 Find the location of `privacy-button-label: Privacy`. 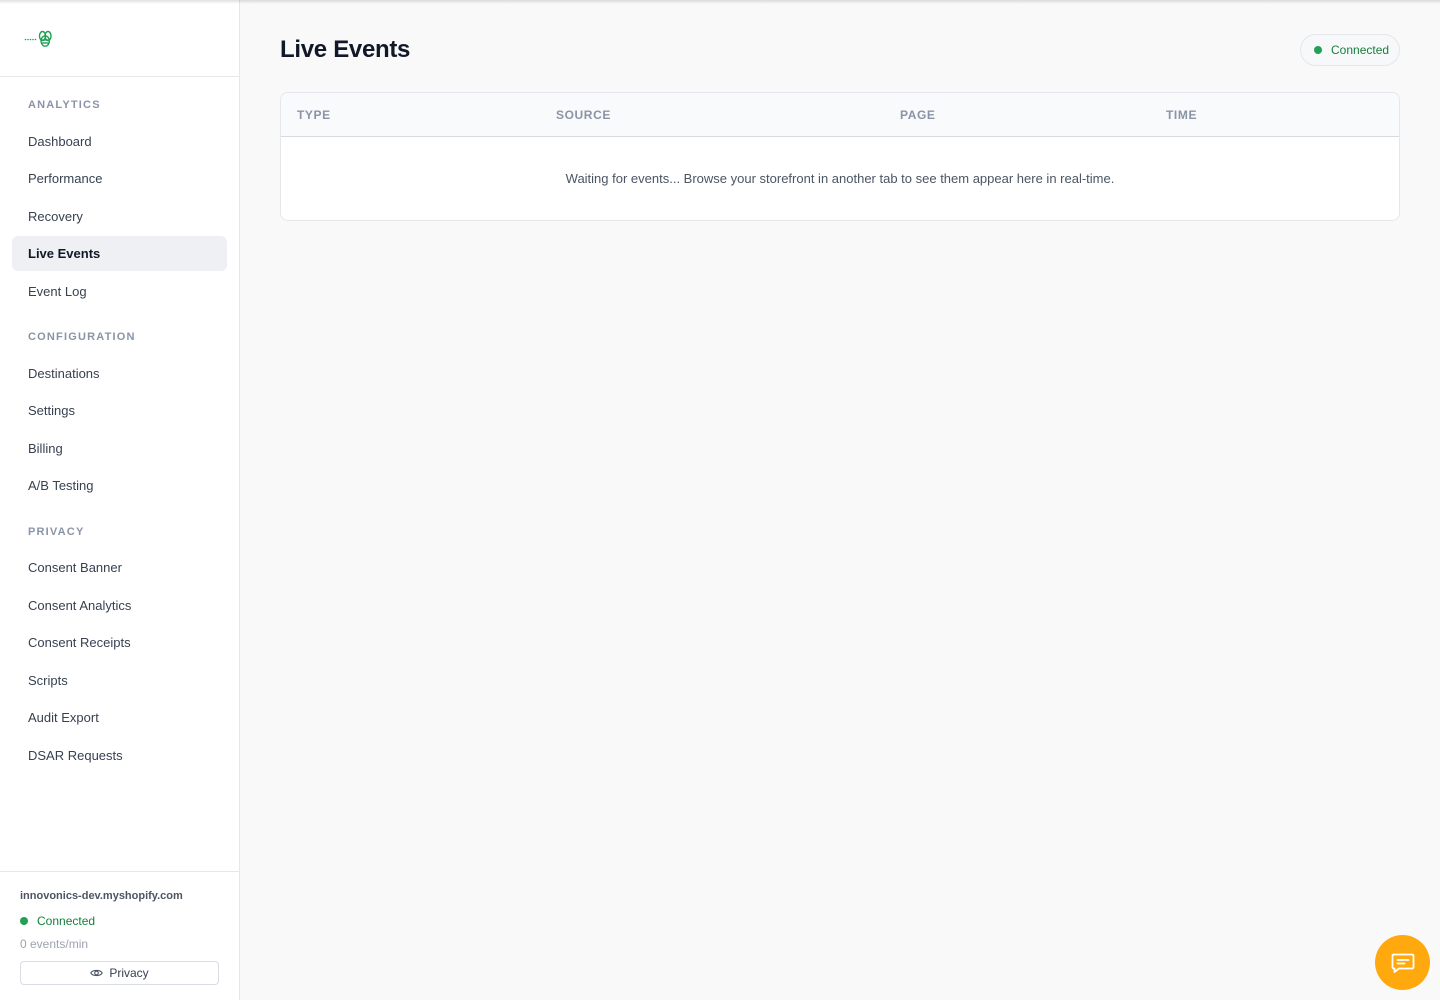

privacy-button-label: Privacy is located at coordinates (129, 973).